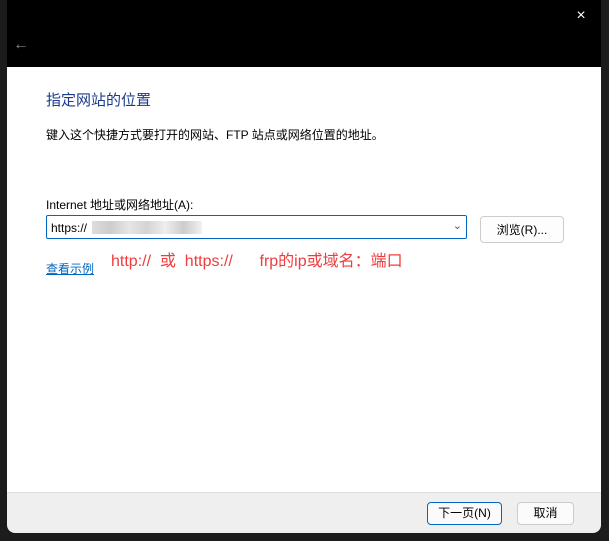 Image resolution: width=609 pixels, height=541 pixels. I want to click on view-example-link: 查看示例, so click(70, 268).